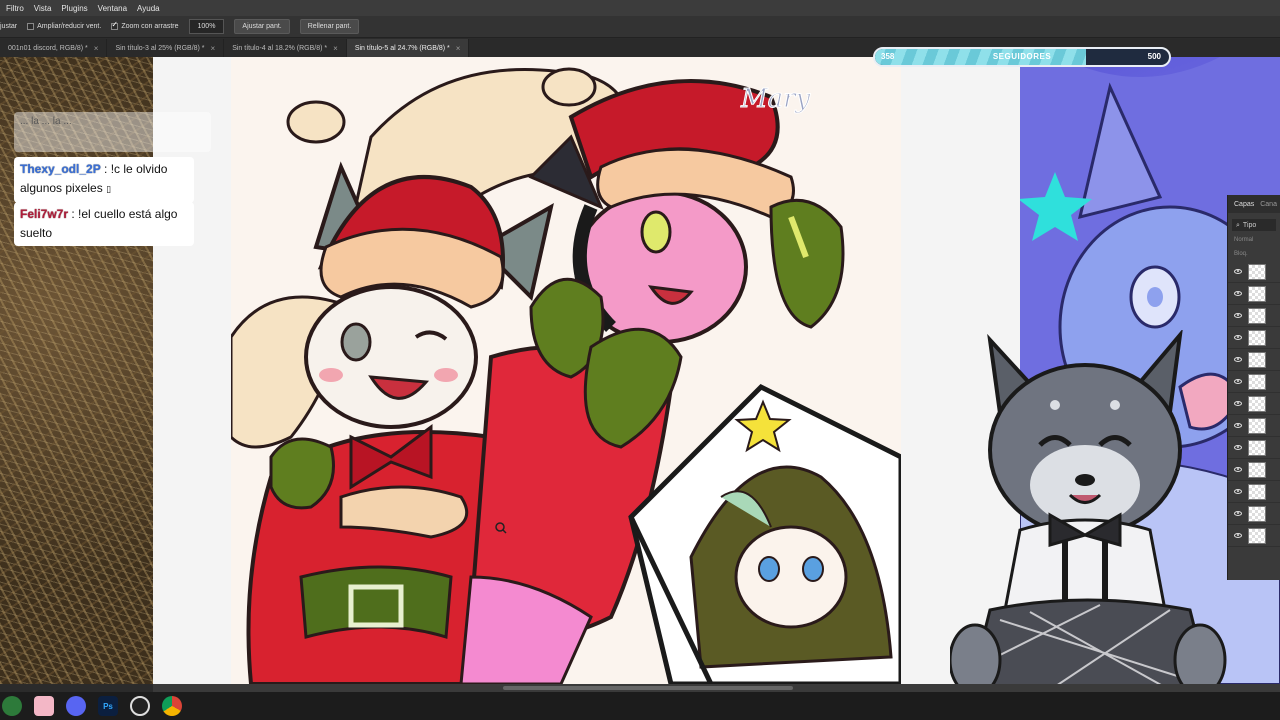 This screenshot has height=720, width=1280. Describe the element at coordinates (76, 706) in the screenshot. I see `discord-icon` at that location.